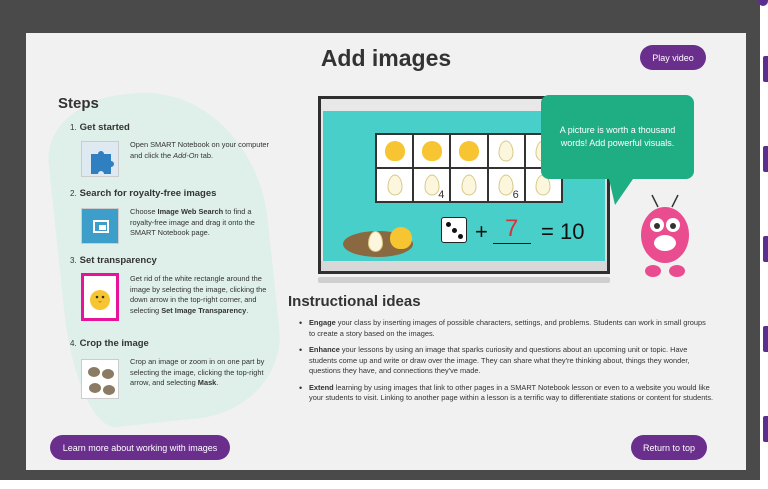 The height and width of the screenshot is (489, 768). I want to click on transparency-example-image, so click(100, 297).